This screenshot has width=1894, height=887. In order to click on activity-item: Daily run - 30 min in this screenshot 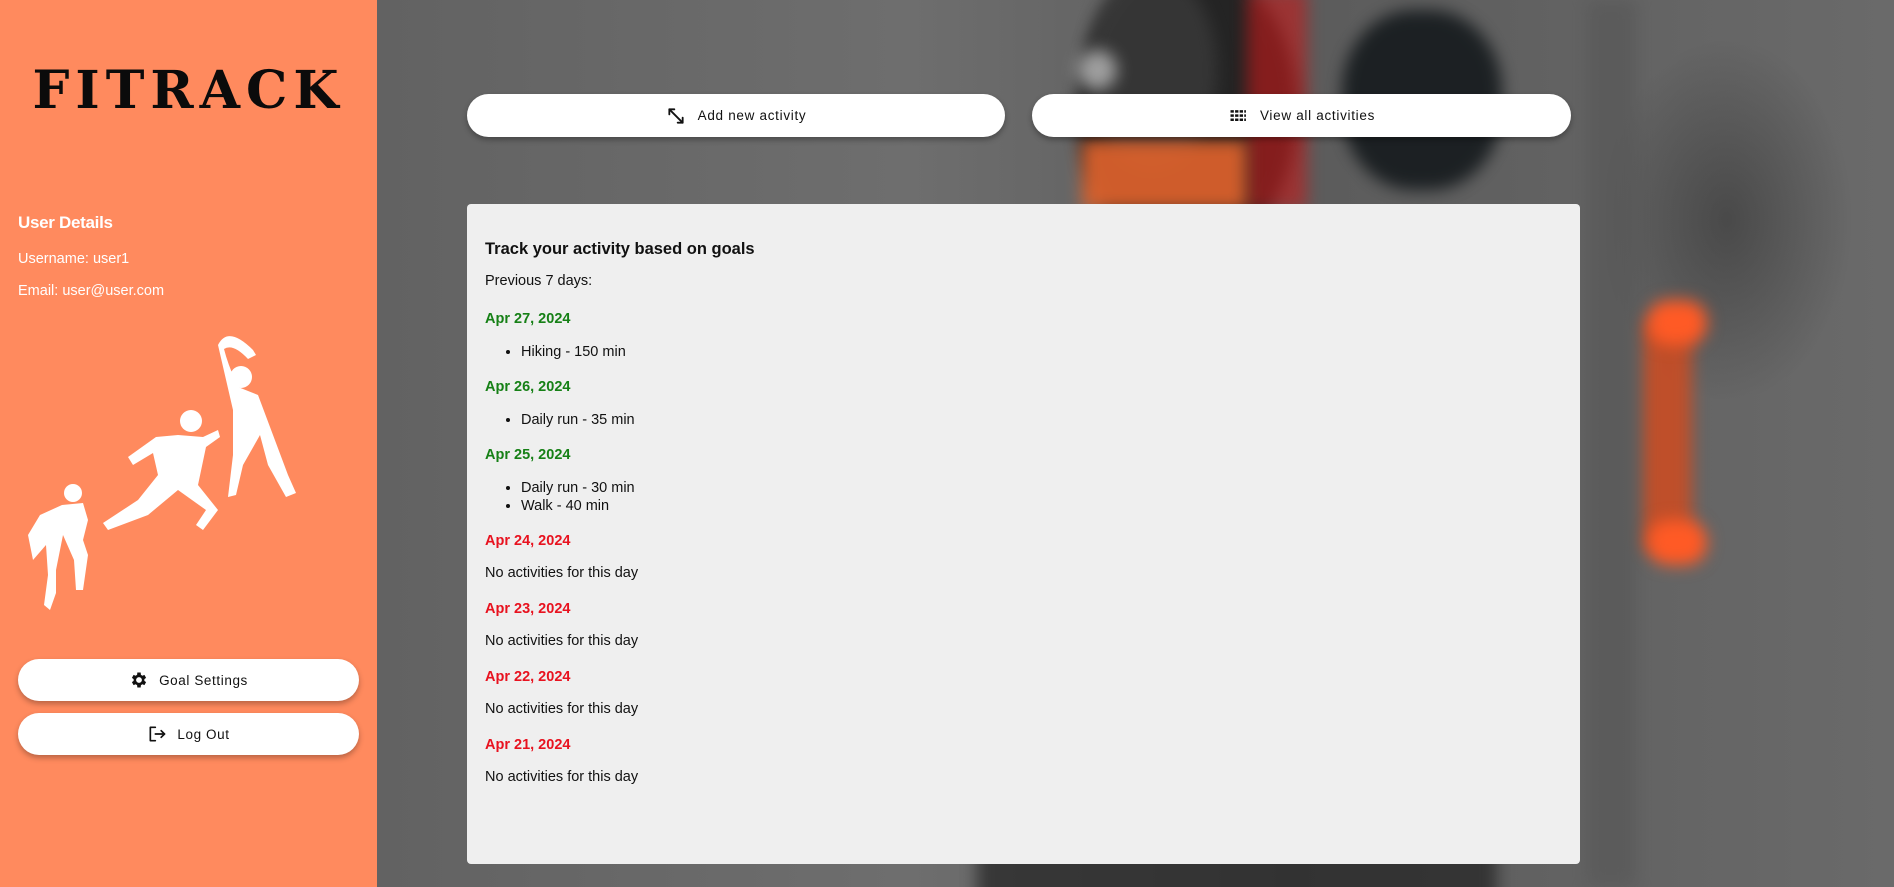, I will do `click(1041, 488)`.